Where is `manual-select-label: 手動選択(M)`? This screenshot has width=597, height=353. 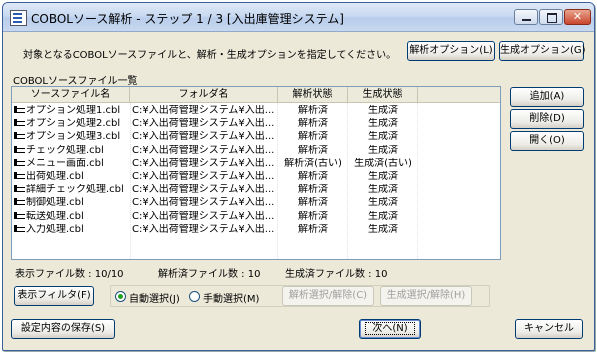 manual-select-label: 手動選択(M) is located at coordinates (231, 297).